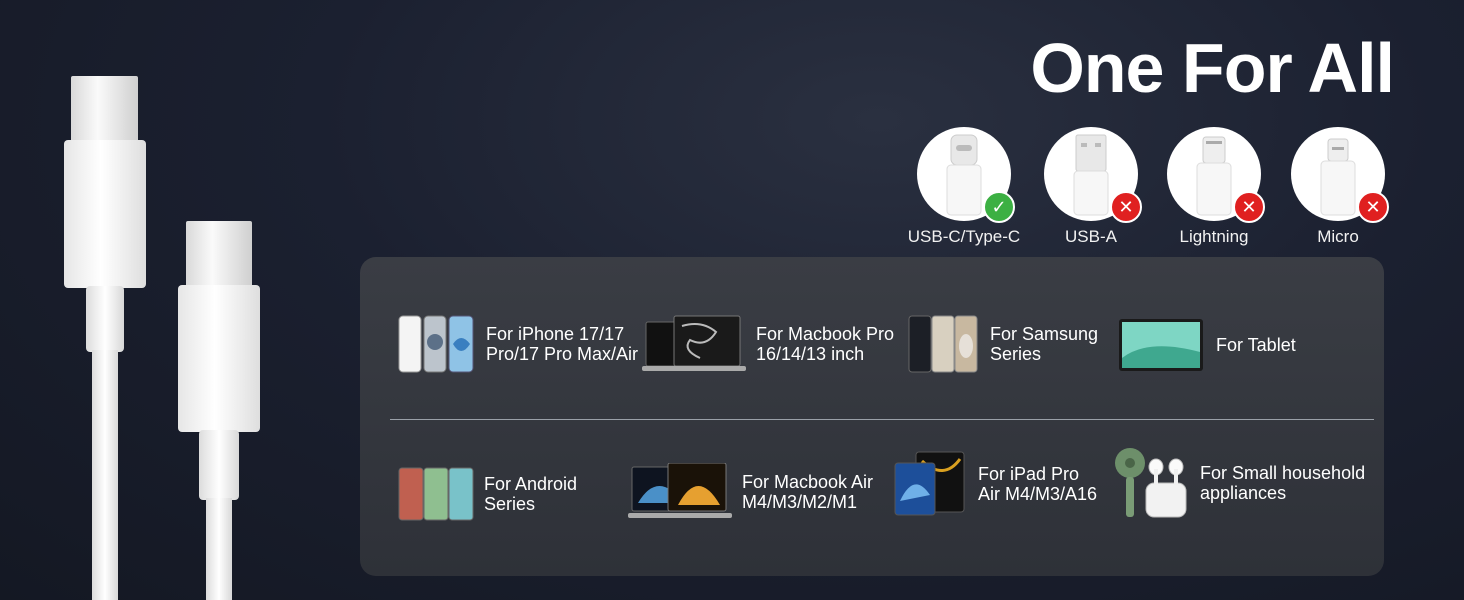 This screenshot has width=1464, height=600. I want to click on device-samsung: For Samsung Series, so click(1003, 344).